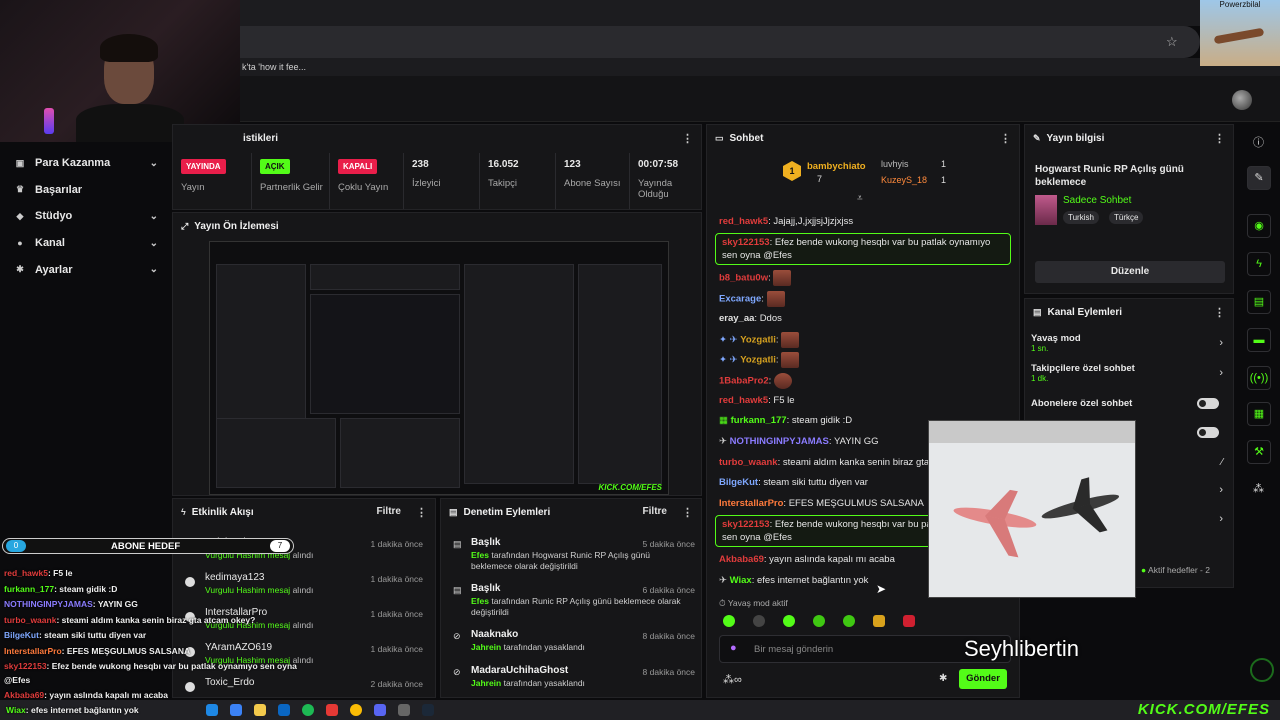 The width and height of the screenshot is (1280, 720). What do you see at coordinates (86, 695) in the screenshot?
I see `overlay-line: Akbaba69: yayın aslında kapalı mı acaba` at bounding box center [86, 695].